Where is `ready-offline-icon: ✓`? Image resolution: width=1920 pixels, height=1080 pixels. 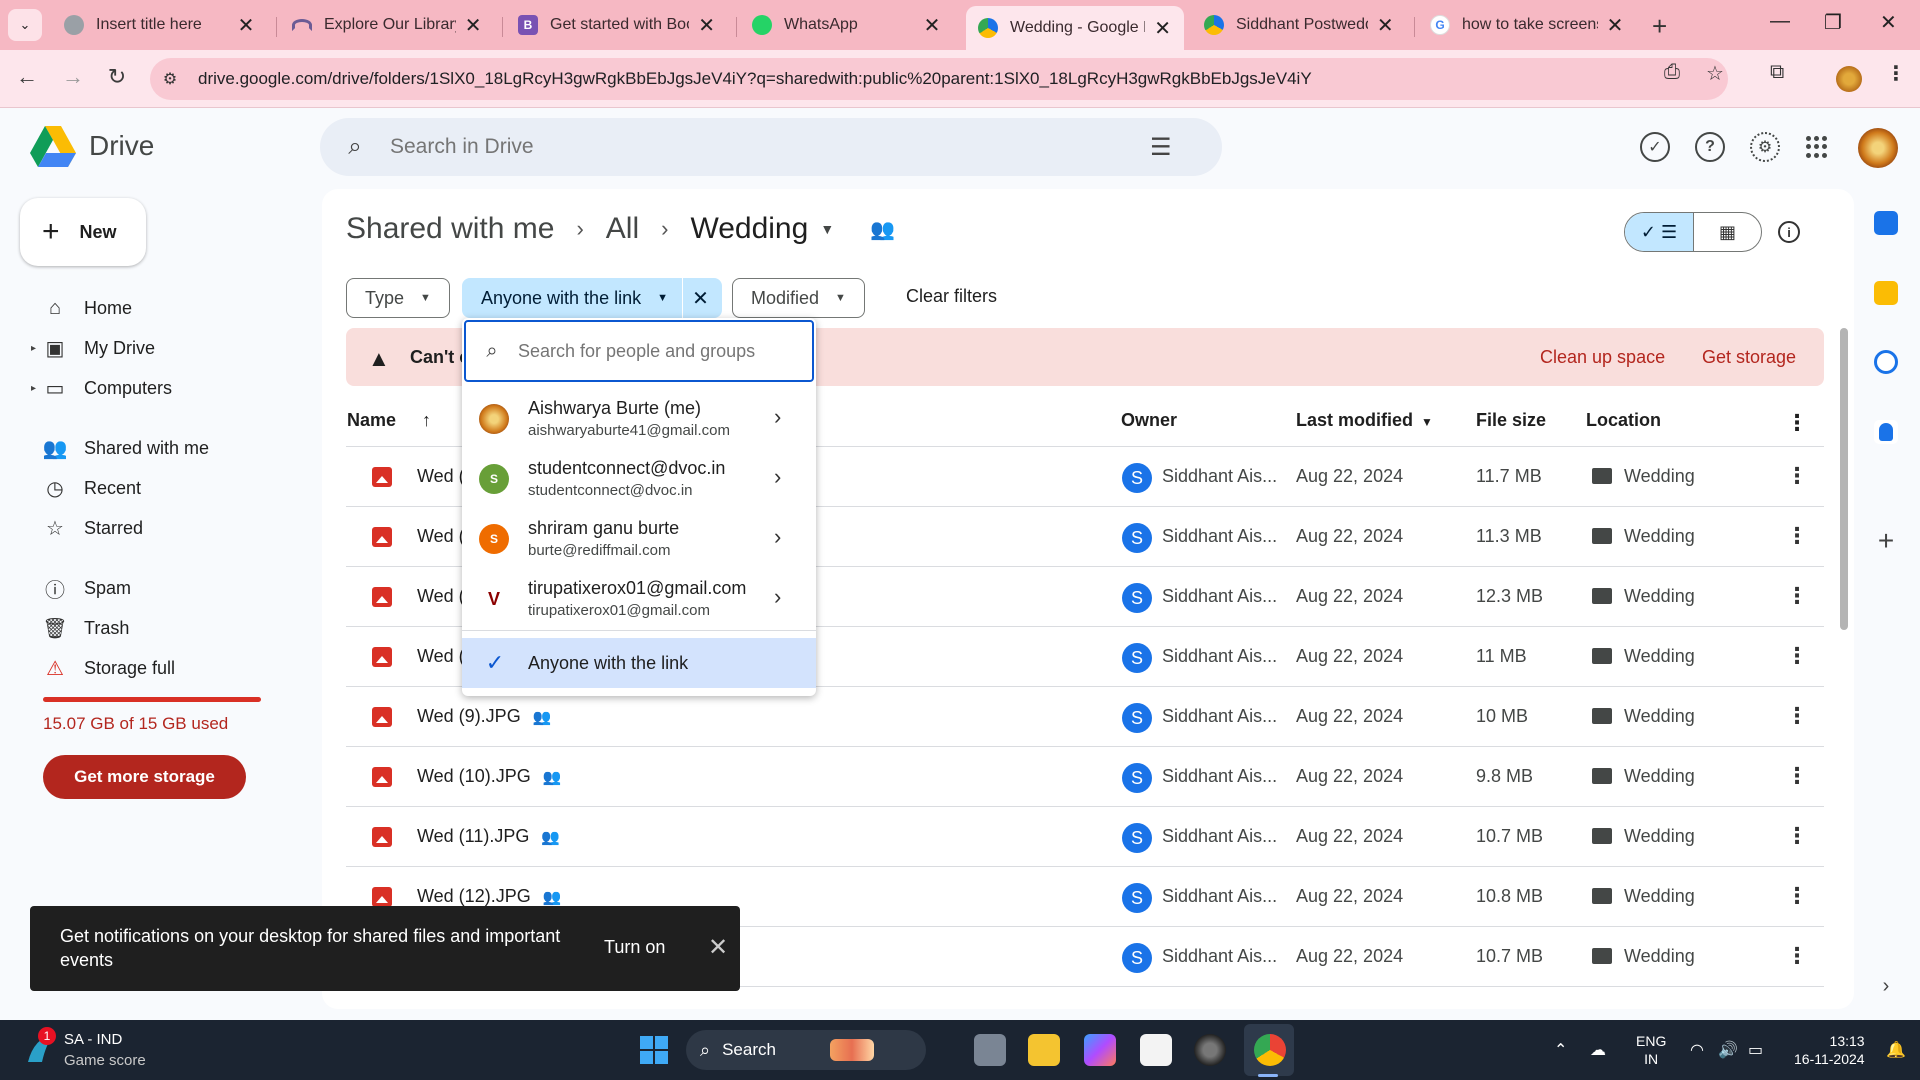
ready-offline-icon: ✓ is located at coordinates (1655, 147).